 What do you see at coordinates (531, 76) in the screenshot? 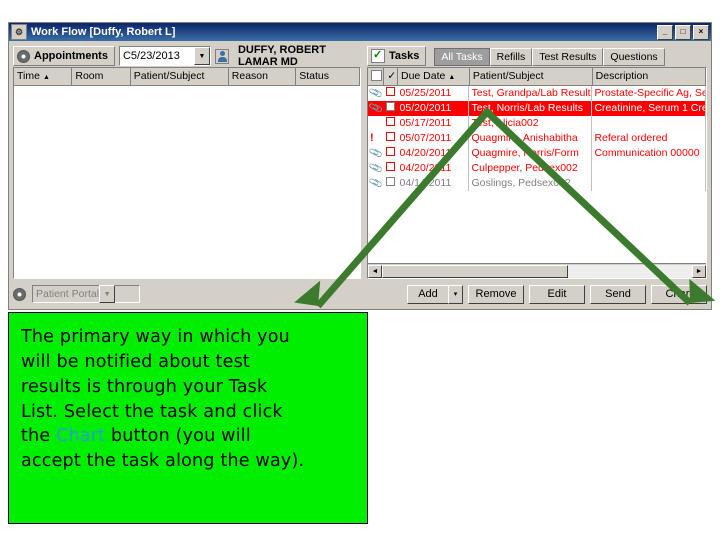
I see `column-header-task-patient-subject: Patient/Subject` at bounding box center [531, 76].